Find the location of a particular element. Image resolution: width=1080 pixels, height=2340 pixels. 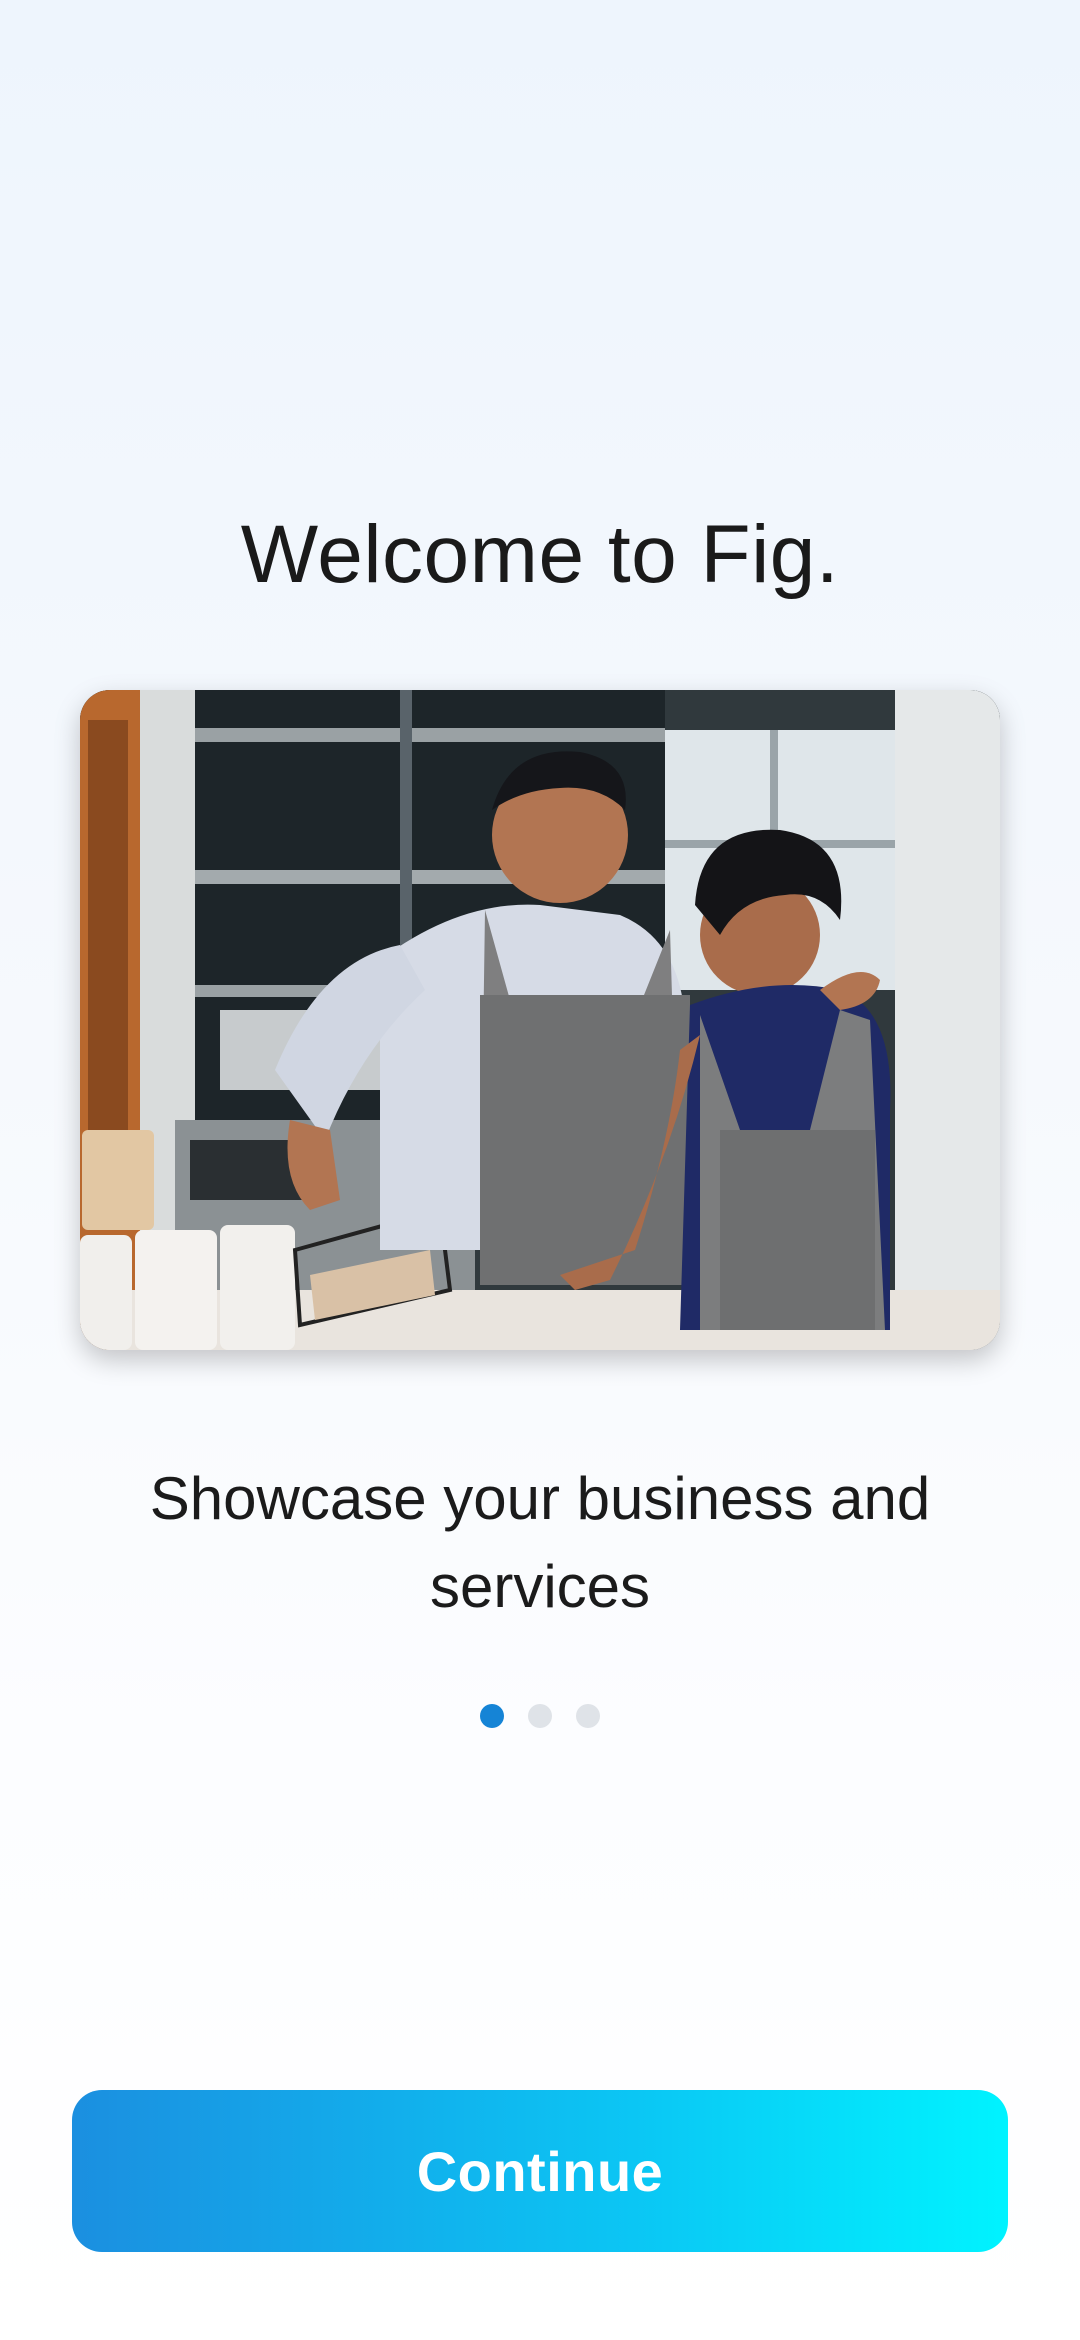

continue-button: Continue is located at coordinates (540, 2171).